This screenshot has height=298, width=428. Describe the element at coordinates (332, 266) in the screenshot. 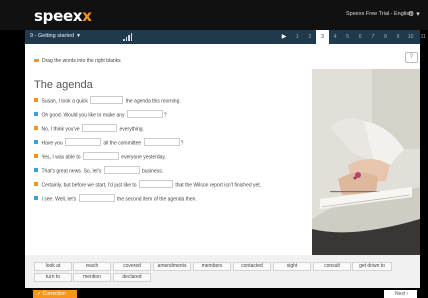

I see `word-chip-8: consult` at that location.